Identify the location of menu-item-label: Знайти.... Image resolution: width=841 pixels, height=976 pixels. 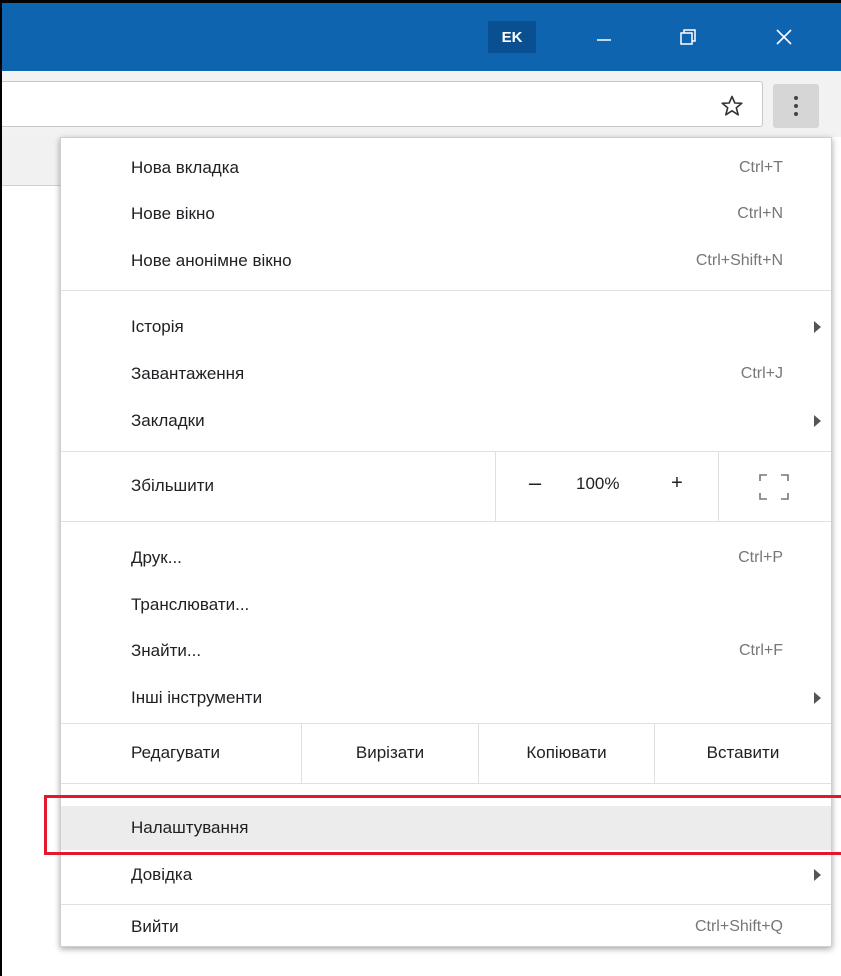
(166, 650).